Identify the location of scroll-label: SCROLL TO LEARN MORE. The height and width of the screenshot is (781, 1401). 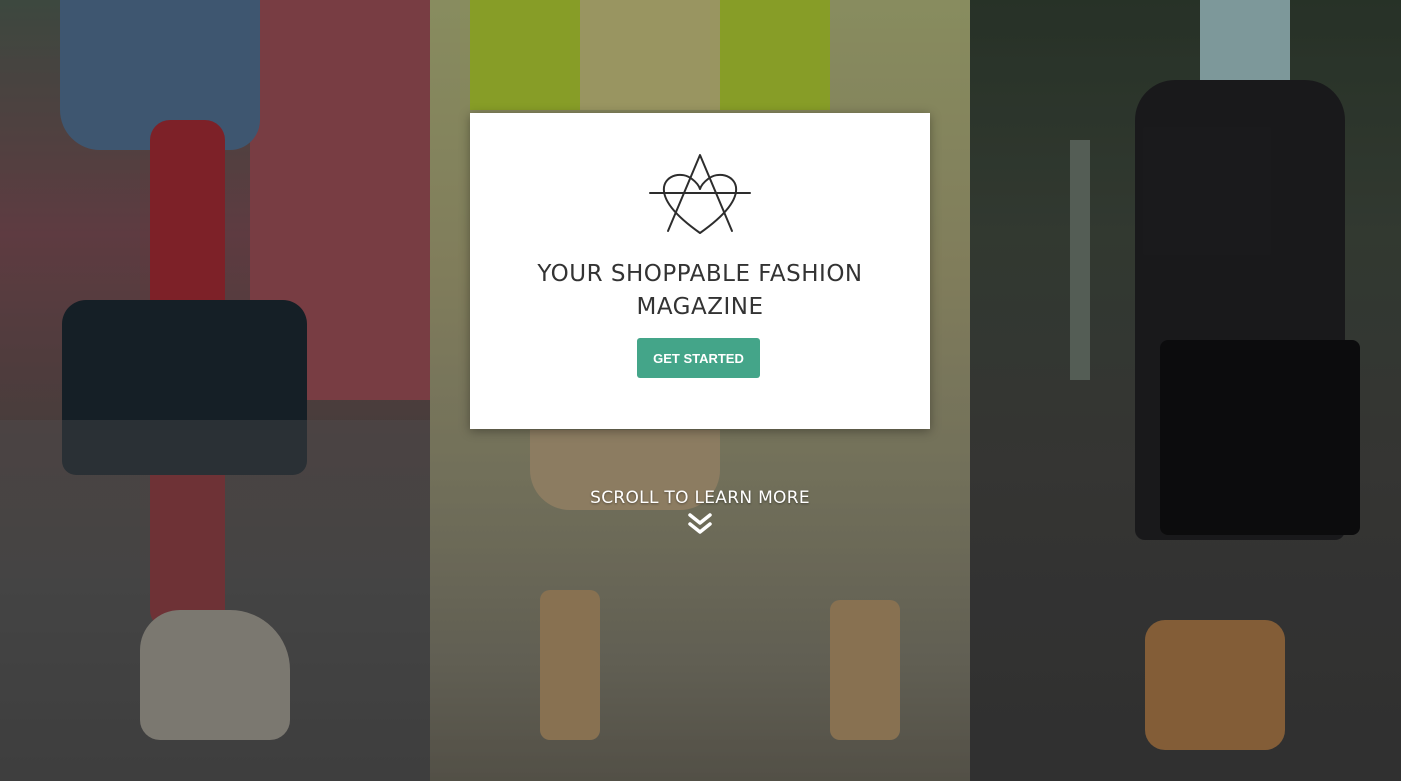
(700, 498).